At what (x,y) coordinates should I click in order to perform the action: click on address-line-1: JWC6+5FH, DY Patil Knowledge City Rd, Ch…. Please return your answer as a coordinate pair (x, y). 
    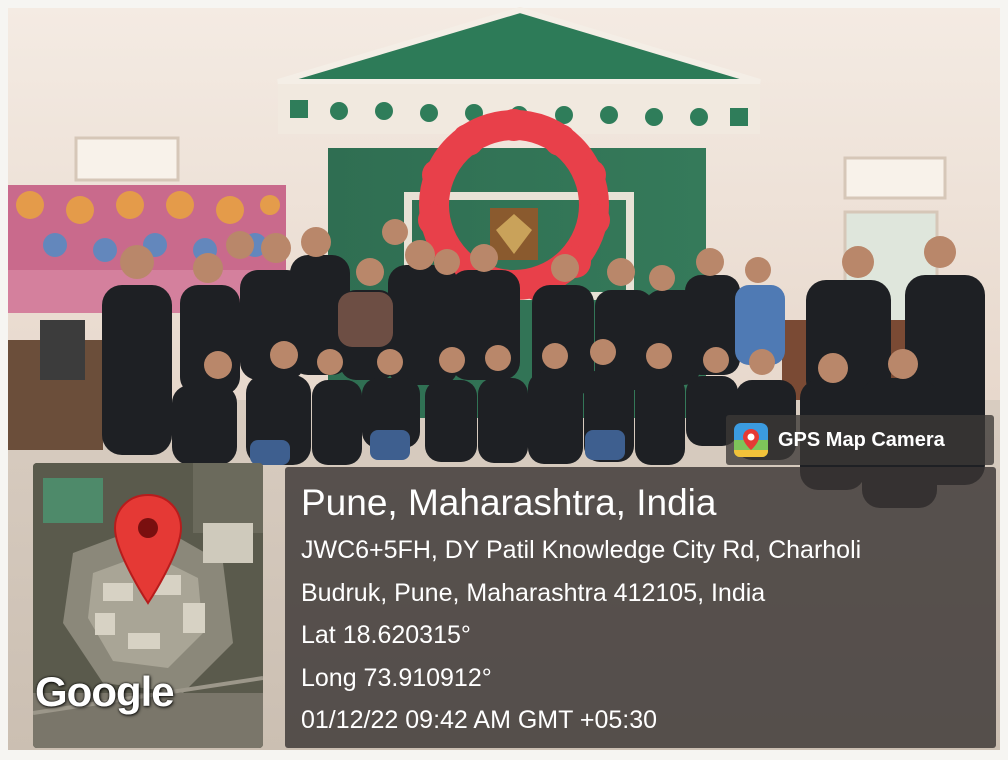
    Looking at the image, I should click on (581, 550).